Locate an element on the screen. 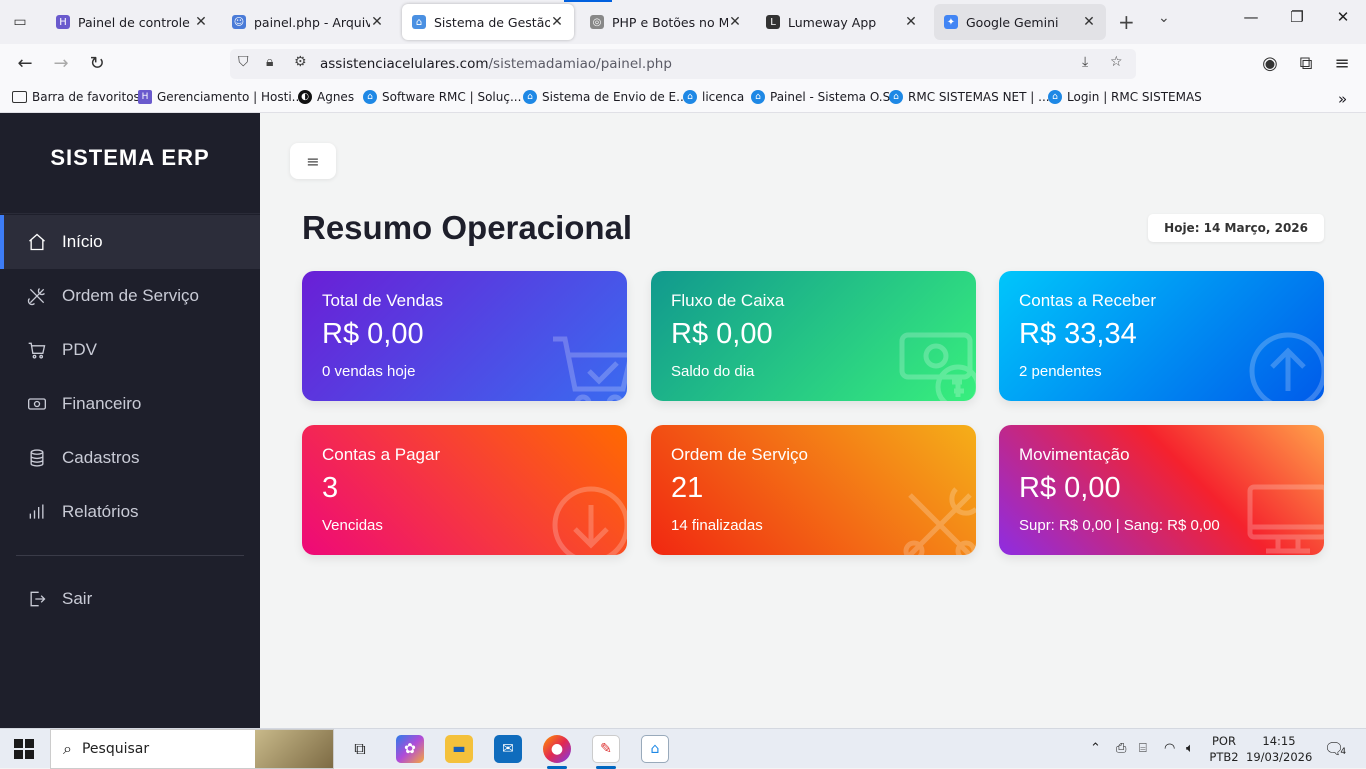  browser-tab-3: ◎ PHP e Botões no Menu ✕ is located at coordinates (666, 22).